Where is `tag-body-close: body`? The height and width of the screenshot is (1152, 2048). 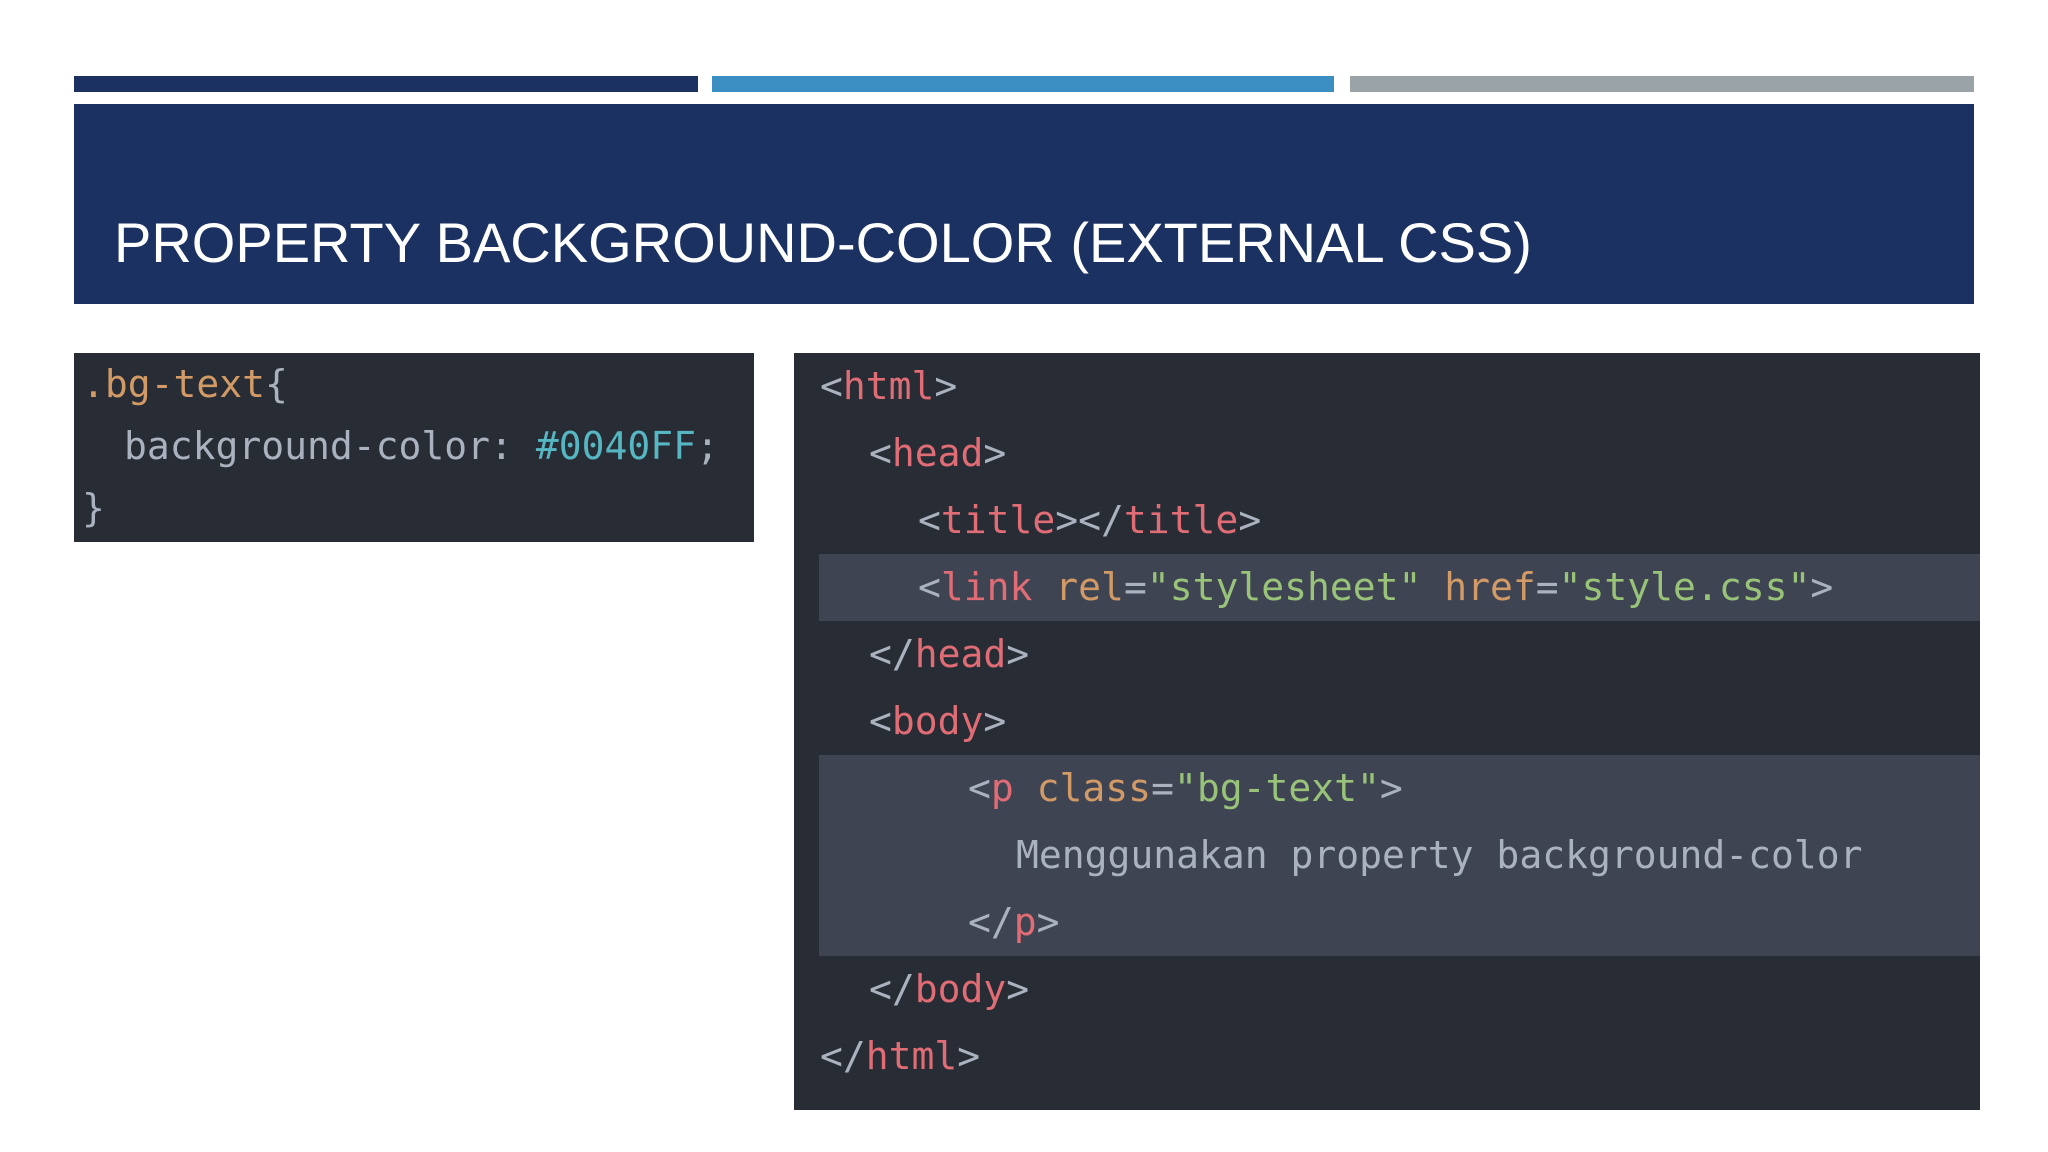 tag-body-close: body is located at coordinates (960, 989).